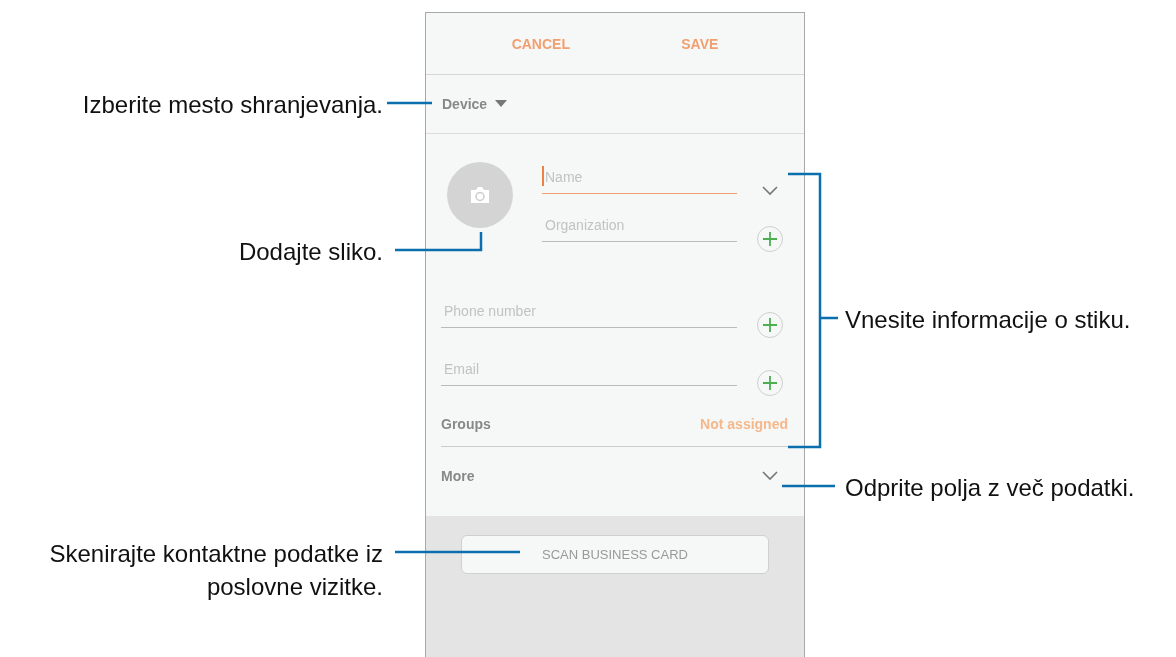 This screenshot has height=657, width=1176. What do you see at coordinates (480, 195) in the screenshot?
I see `camera-icon` at bounding box center [480, 195].